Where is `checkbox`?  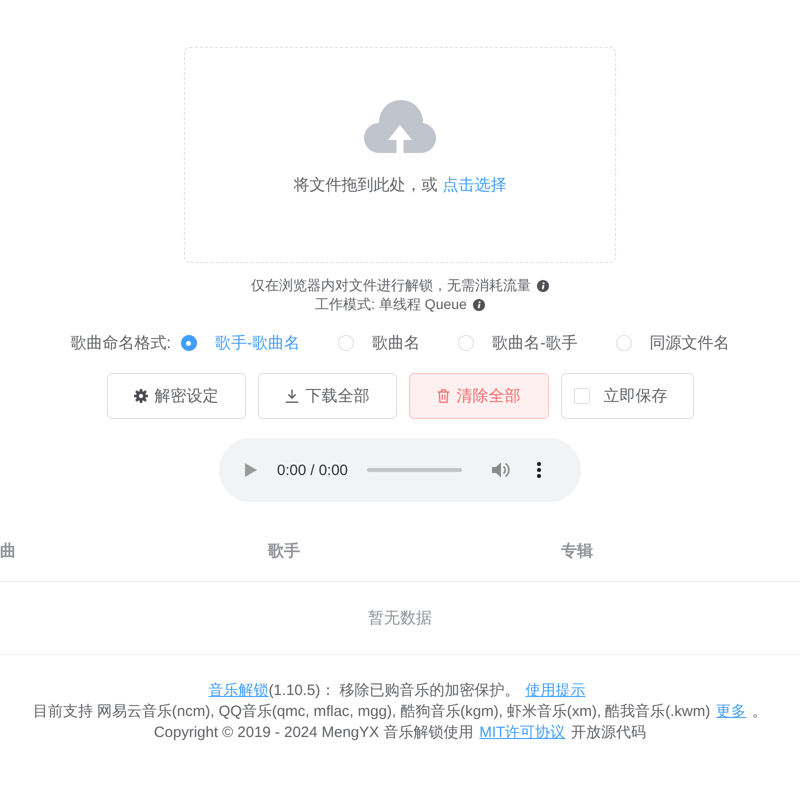 checkbox is located at coordinates (582, 396).